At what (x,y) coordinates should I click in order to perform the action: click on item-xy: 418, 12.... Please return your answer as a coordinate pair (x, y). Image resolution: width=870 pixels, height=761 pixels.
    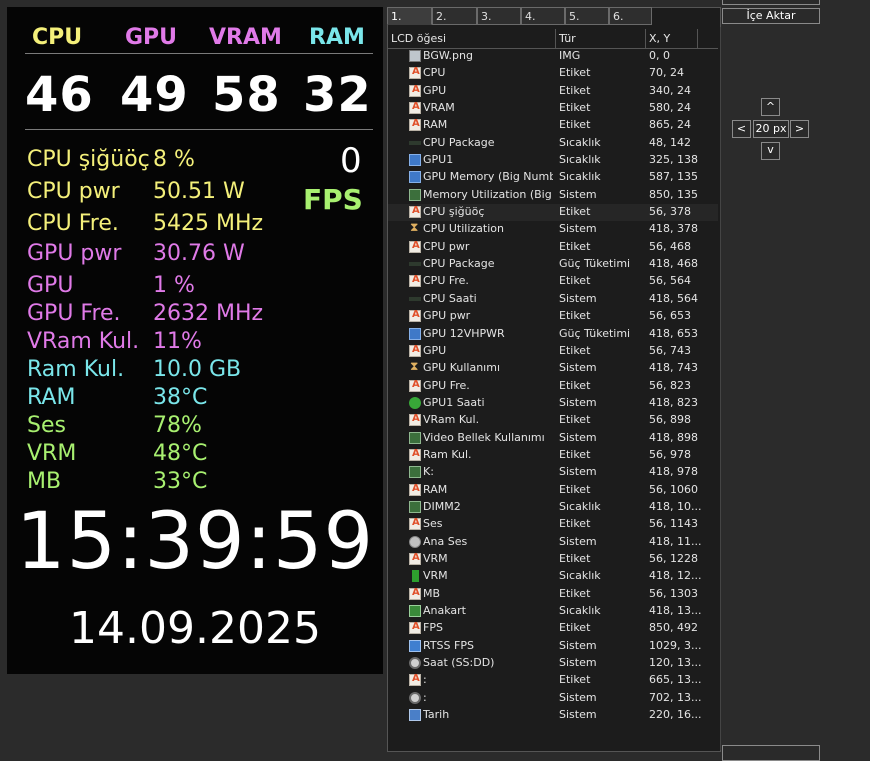
    Looking at the image, I should click on (675, 576).